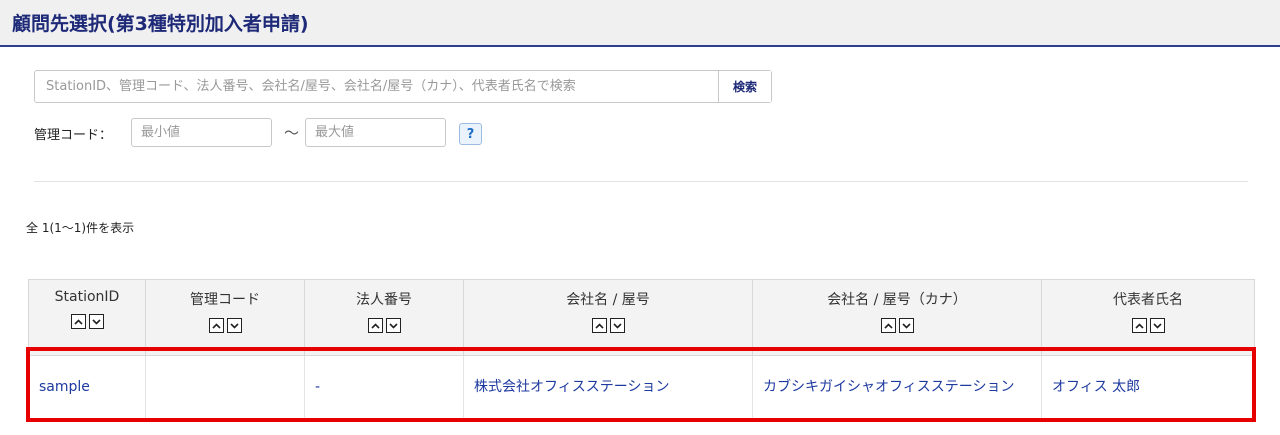 The width and height of the screenshot is (1280, 435). I want to click on search-bar: 検索, so click(403, 86).